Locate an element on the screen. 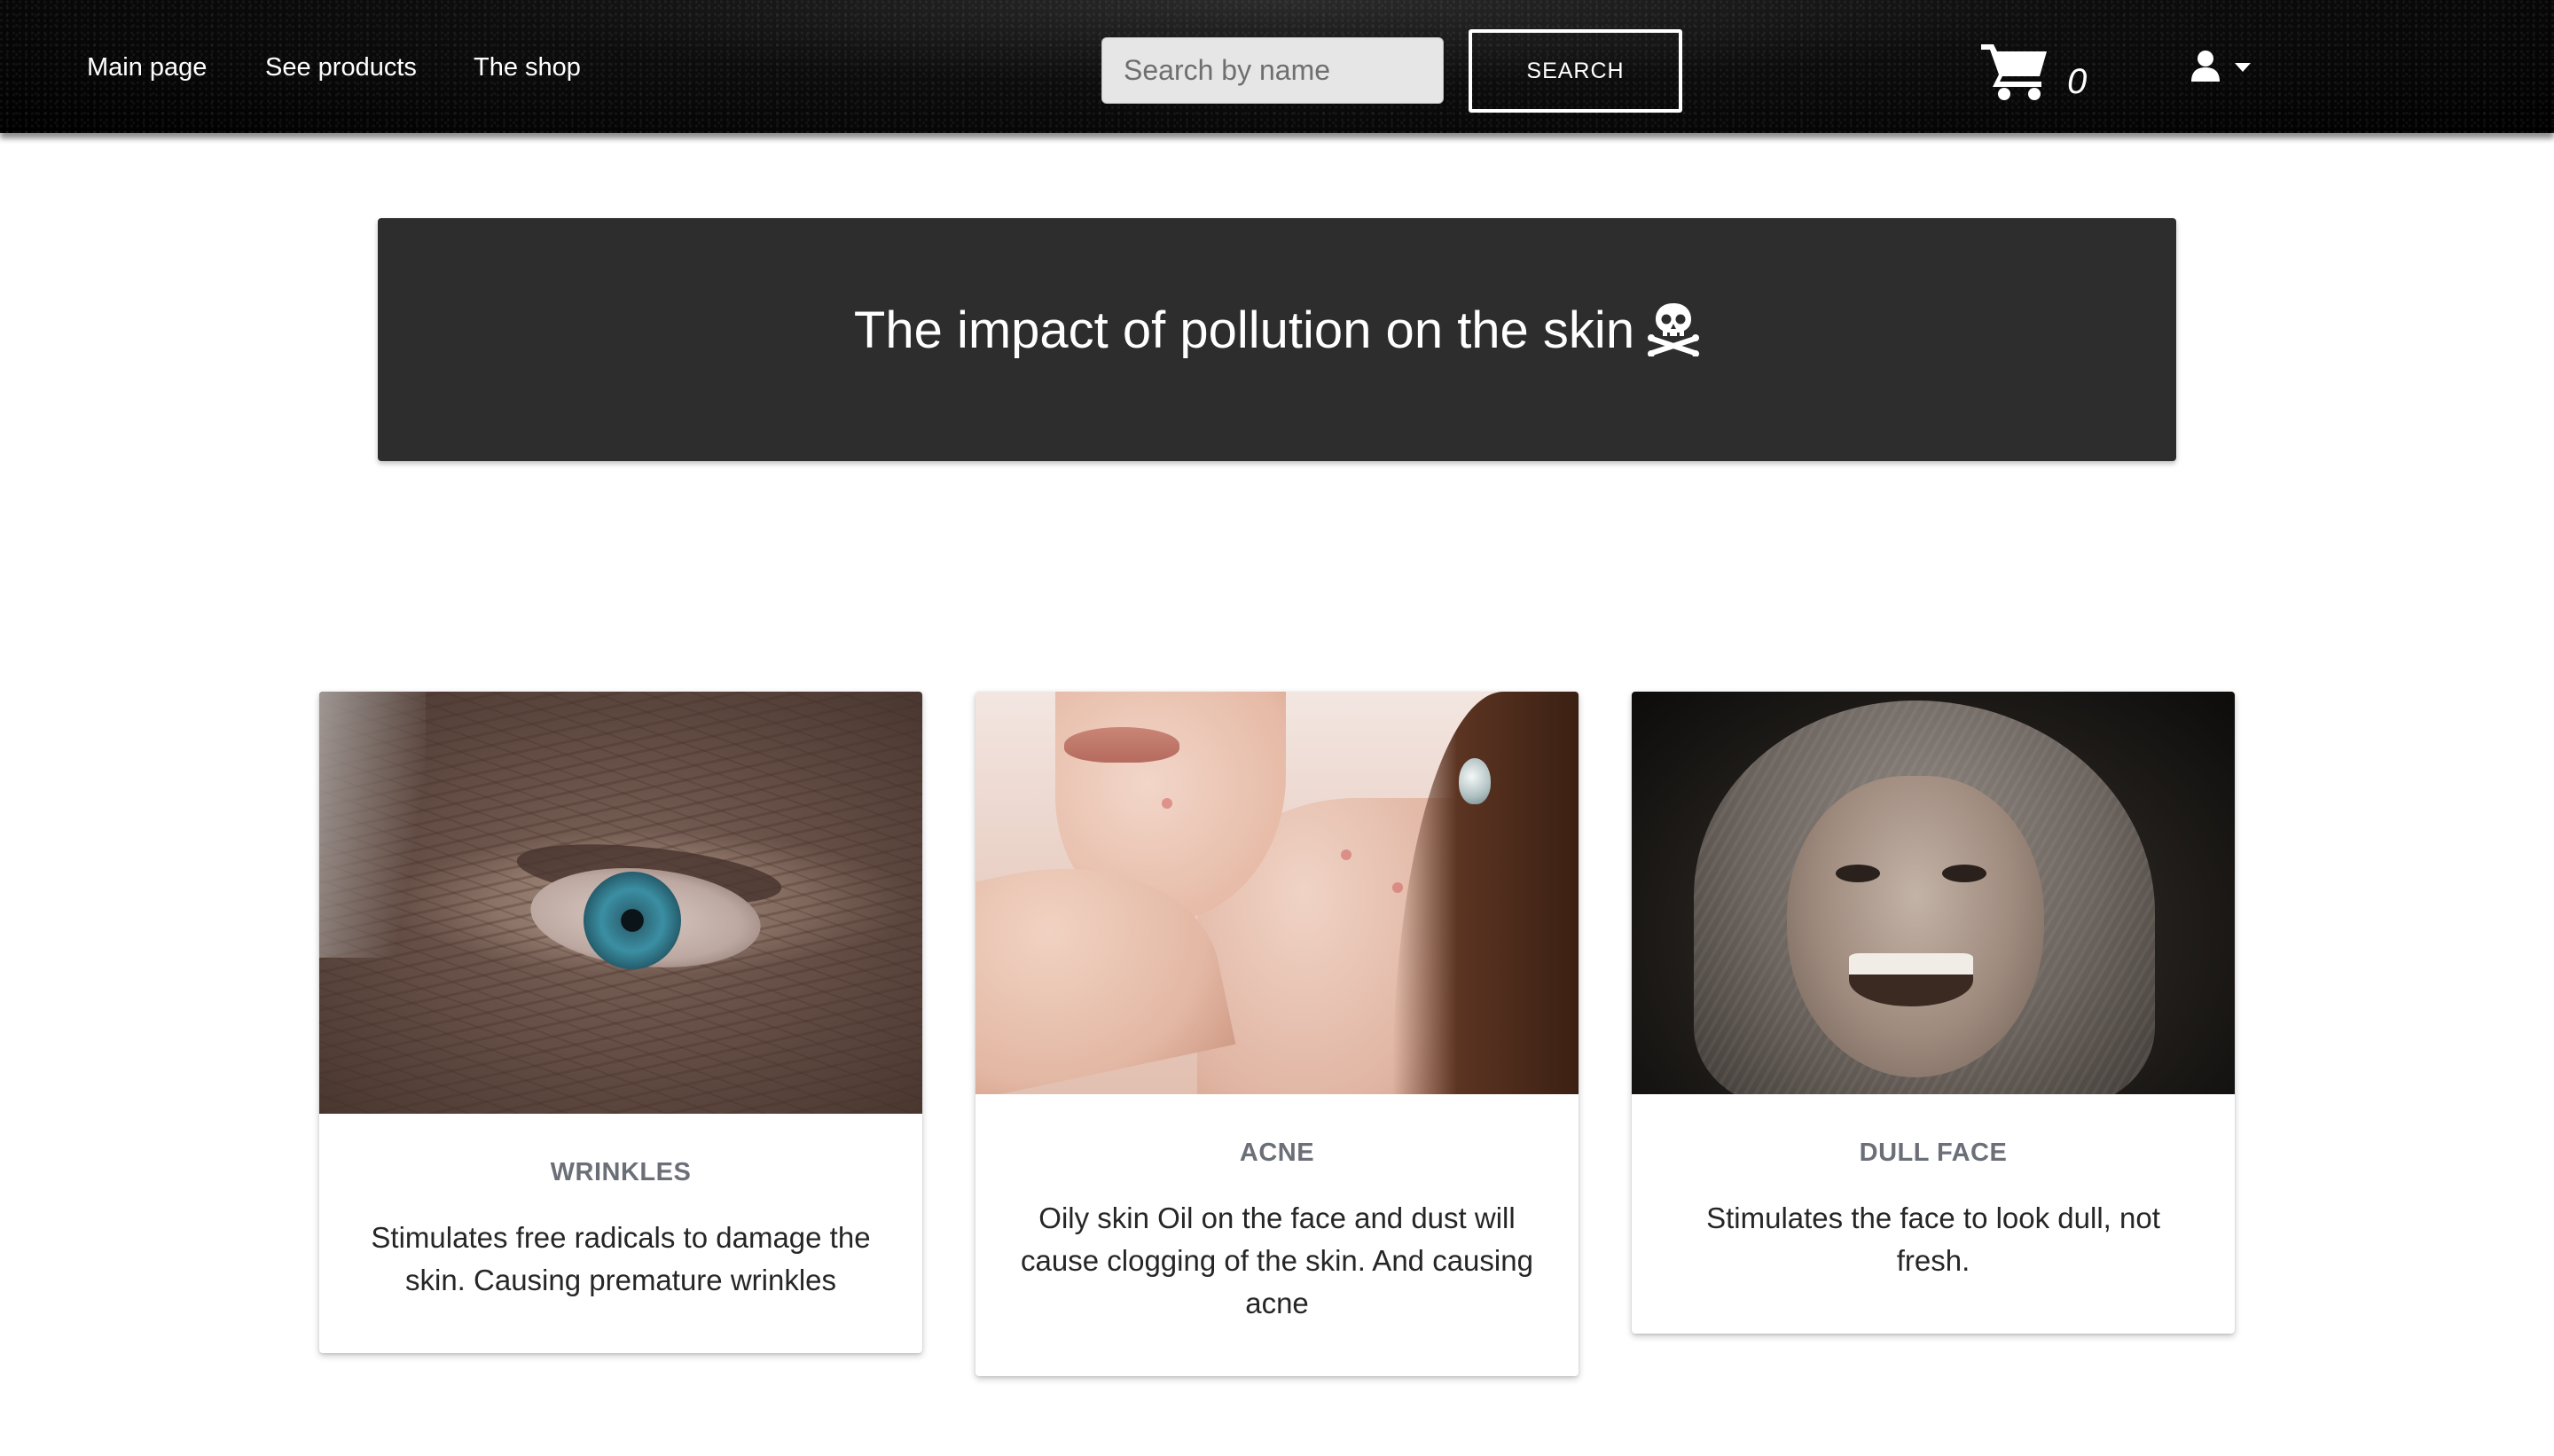 Image resolution: width=2554 pixels, height=1456 pixels. acne-chin-image is located at coordinates (1277, 893).